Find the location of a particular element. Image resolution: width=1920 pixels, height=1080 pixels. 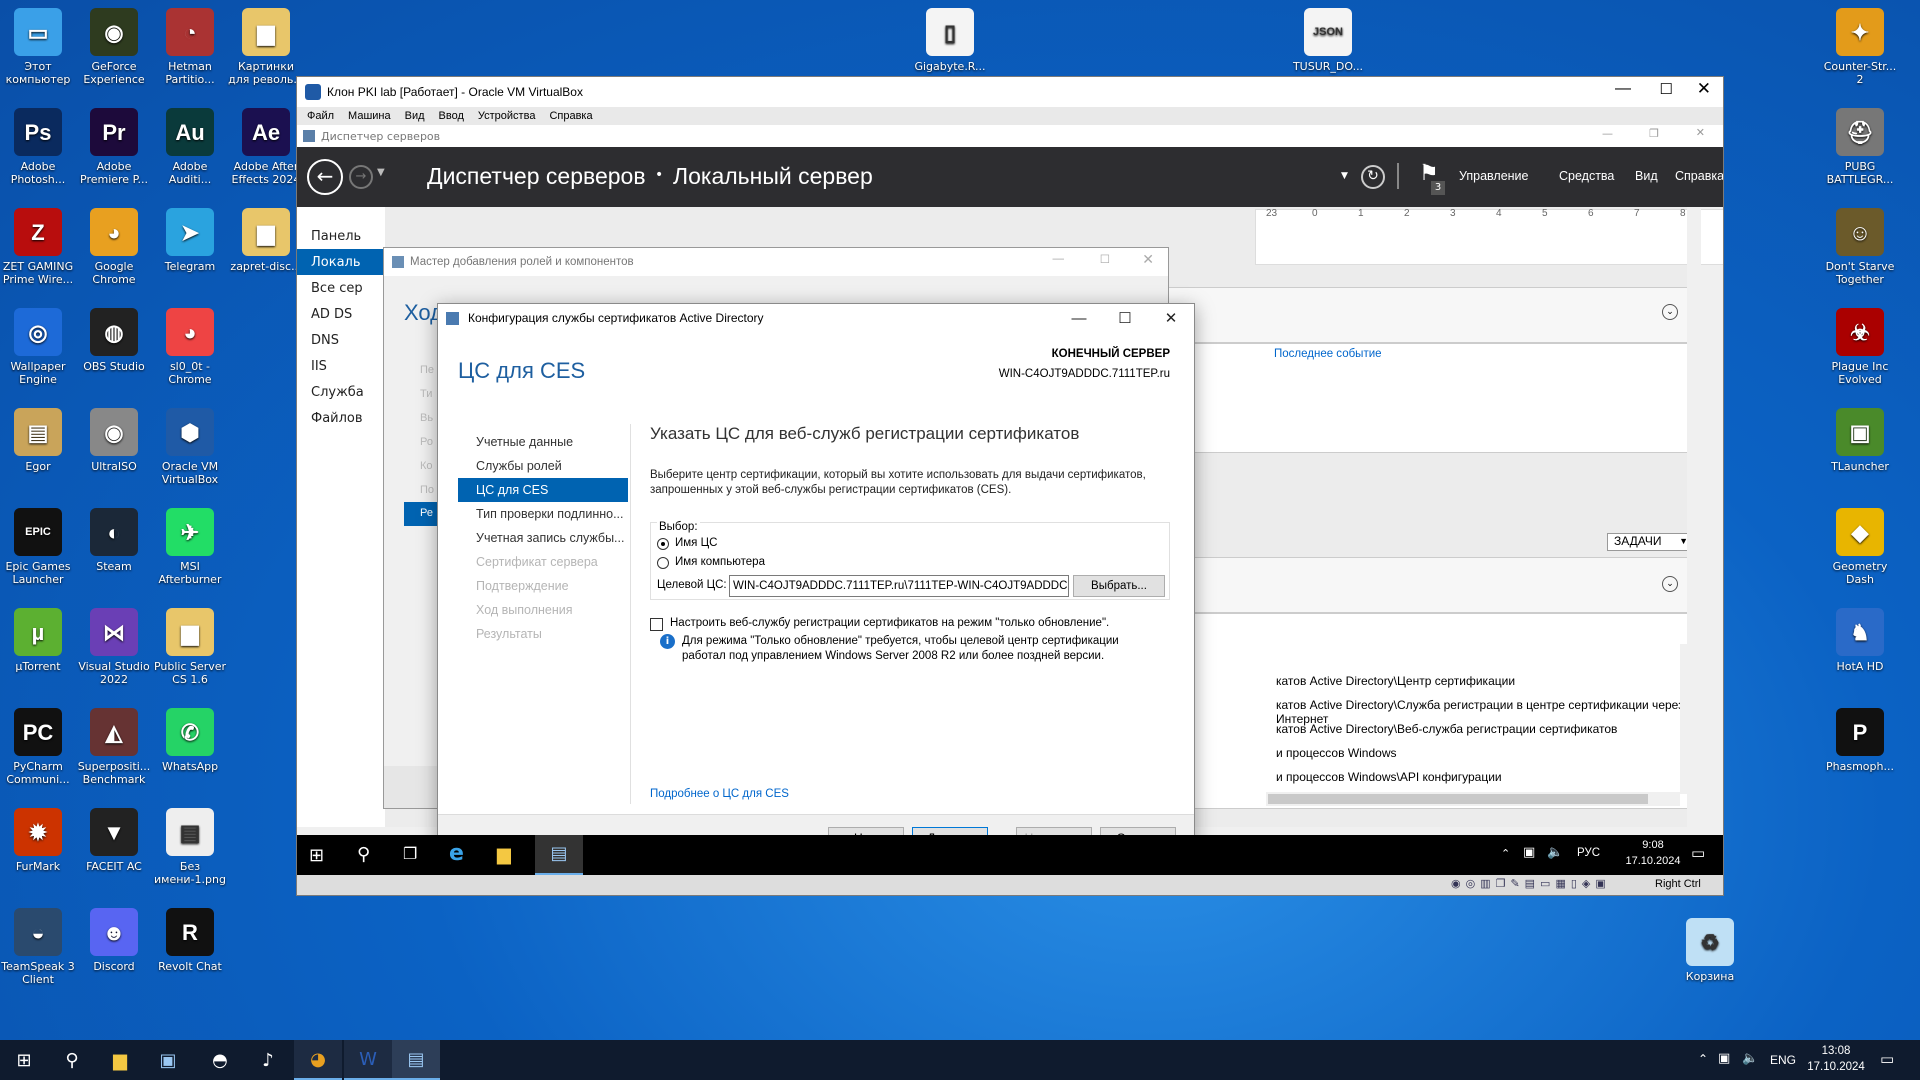

desktop-shortcut: ◭ Superpositi... Benchmark is located at coordinates (114, 747).